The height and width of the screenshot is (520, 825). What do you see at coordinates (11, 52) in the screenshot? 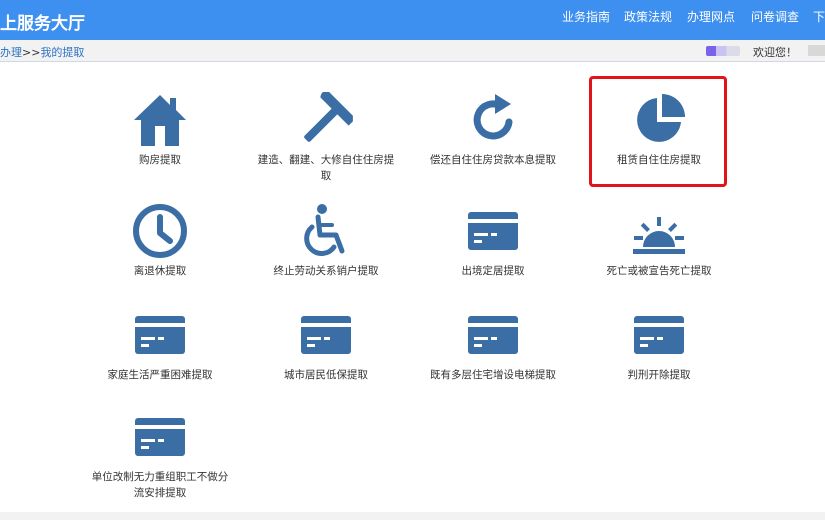
I see `breadcrumb-parent: 办理` at bounding box center [11, 52].